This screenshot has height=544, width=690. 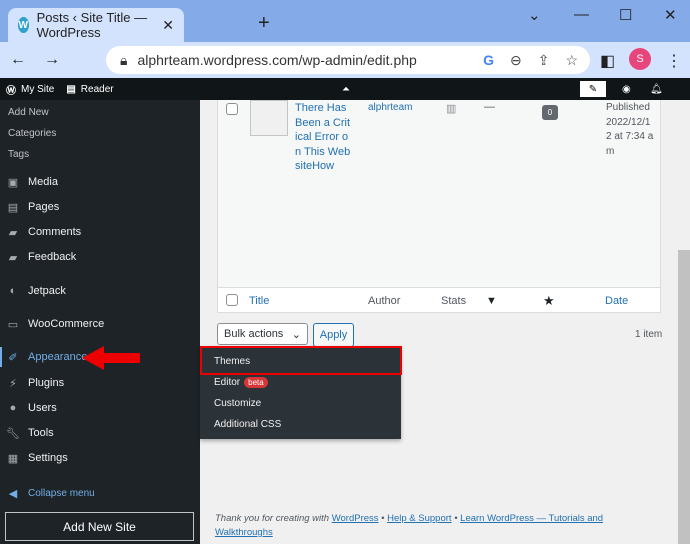 What do you see at coordinates (13, 182) in the screenshot?
I see `media-icon: ▣` at bounding box center [13, 182].